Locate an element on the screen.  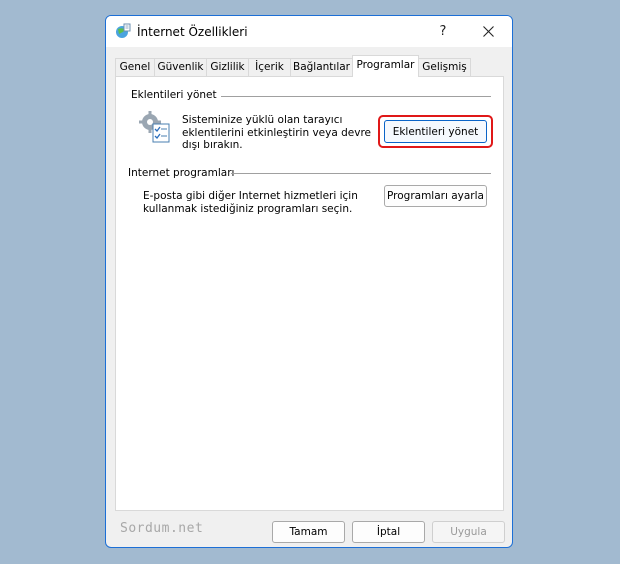
tab-icerik: İçerik is located at coordinates (269, 67).